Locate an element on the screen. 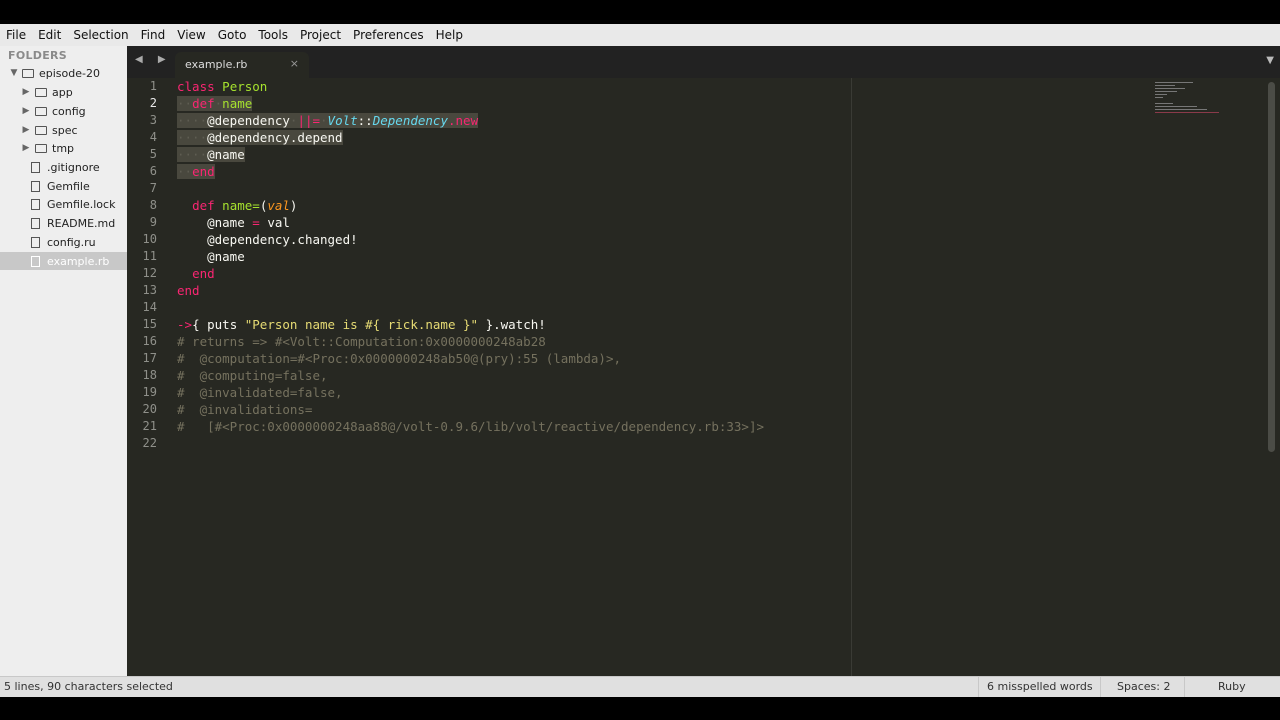 This screenshot has width=1280, height=720. menu-selection: Selection is located at coordinates (100, 35).